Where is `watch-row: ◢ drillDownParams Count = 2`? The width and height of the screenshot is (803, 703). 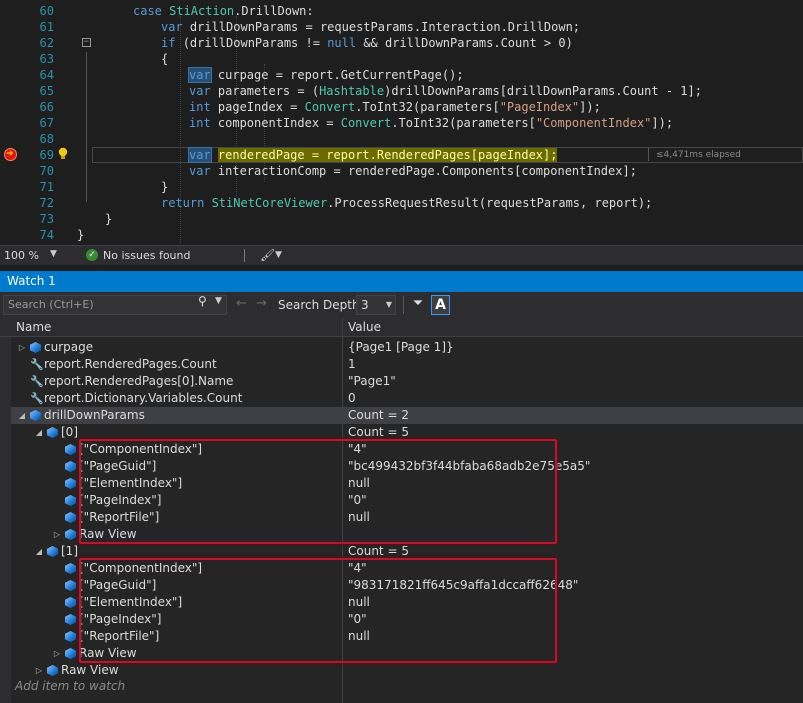
watch-row: ◢ drillDownParams Count = 2 is located at coordinates (407, 415).